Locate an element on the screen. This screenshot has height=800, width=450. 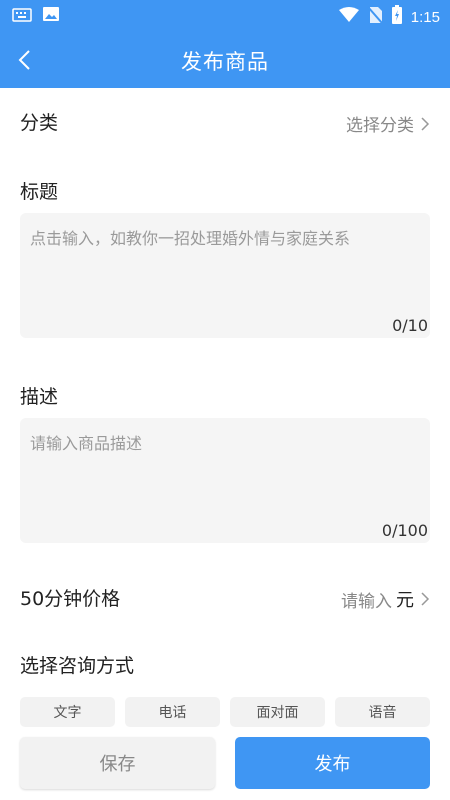
consult-method-options: 文字 电话 面对面 语音 is located at coordinates (225, 712).